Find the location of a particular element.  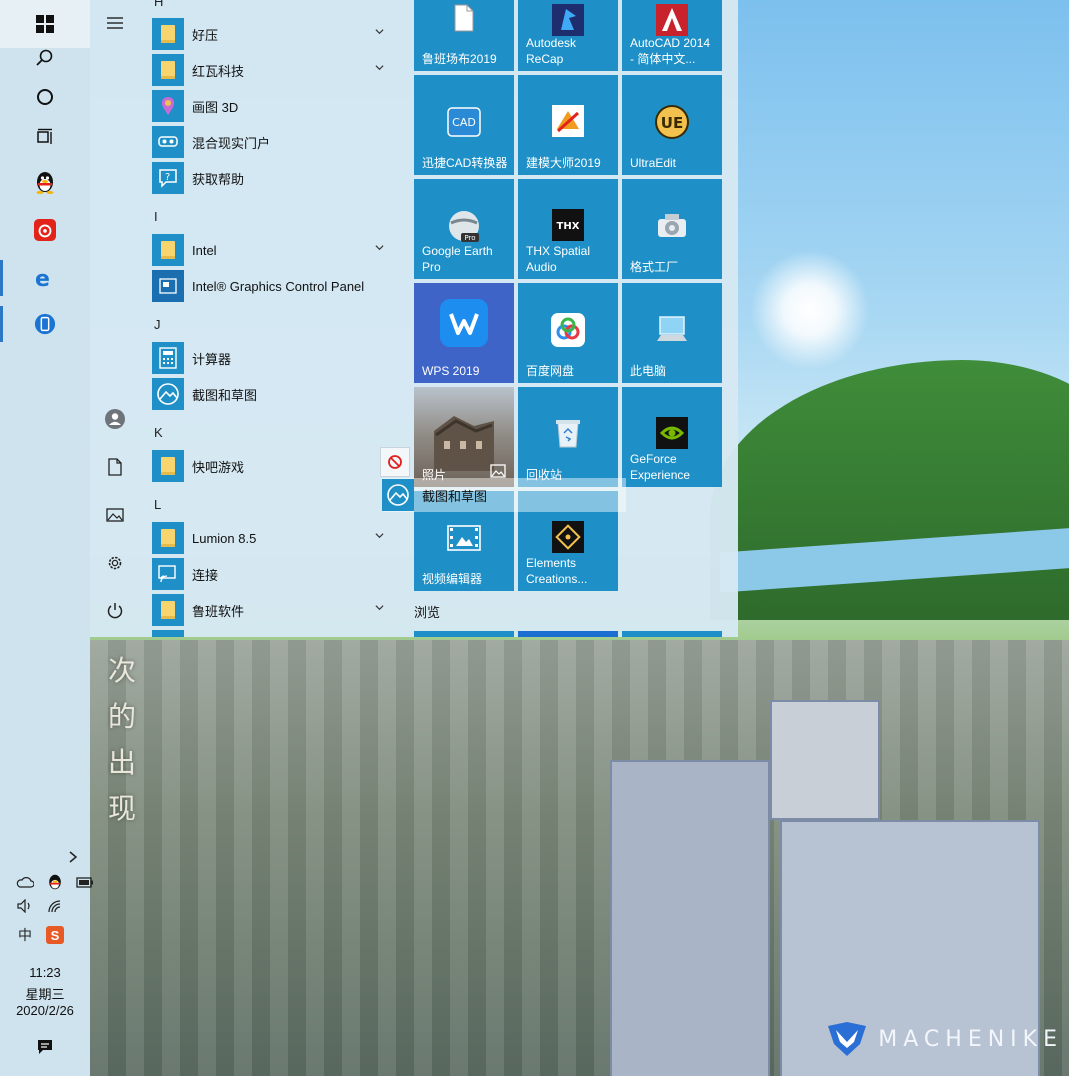

documents-icon is located at coordinates (115, 469).